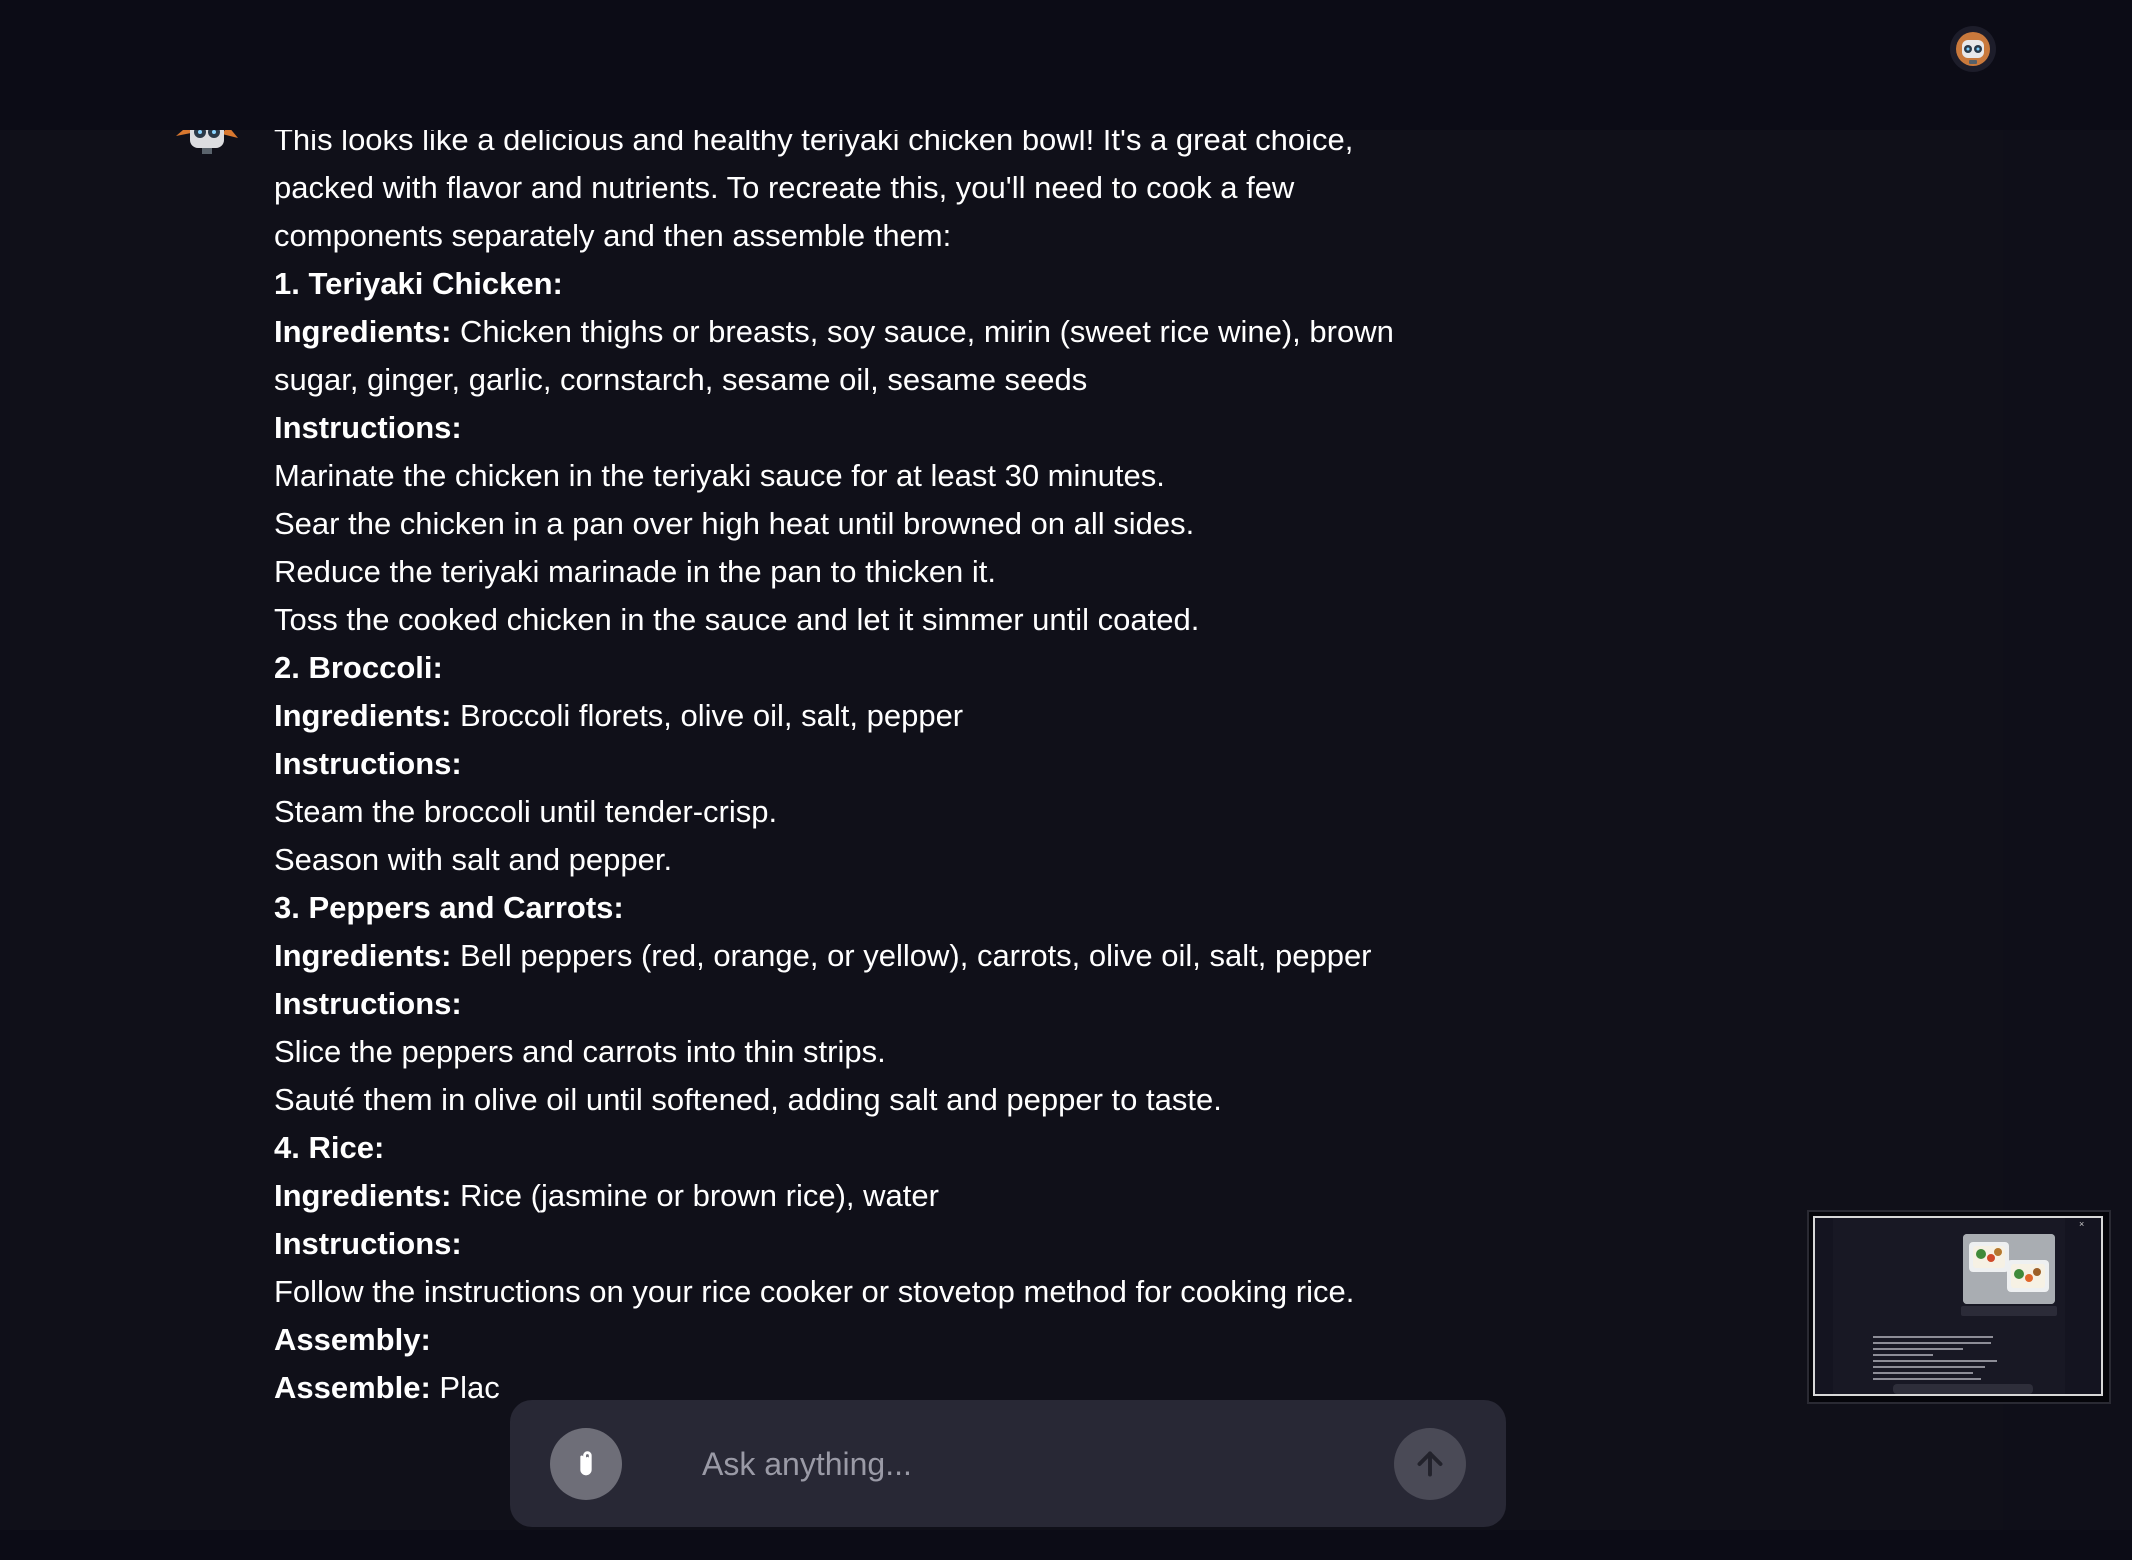 The height and width of the screenshot is (1560, 2132). Describe the element at coordinates (358, 667) in the screenshot. I see `section-heading: 2. Broccoli:` at that location.